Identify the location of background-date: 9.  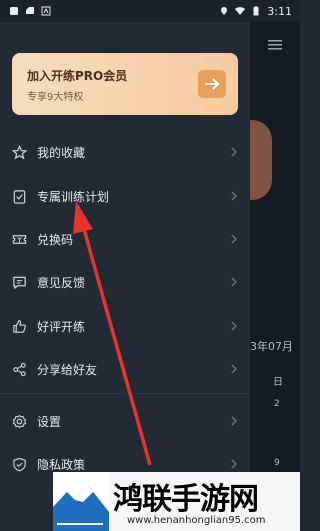
(277, 463).